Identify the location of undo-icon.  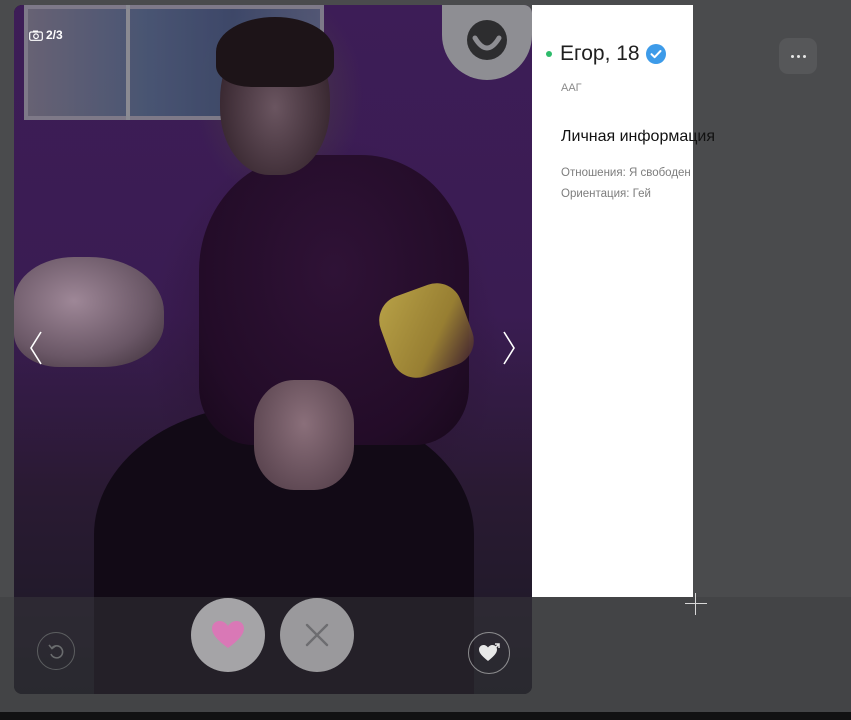
(56, 651).